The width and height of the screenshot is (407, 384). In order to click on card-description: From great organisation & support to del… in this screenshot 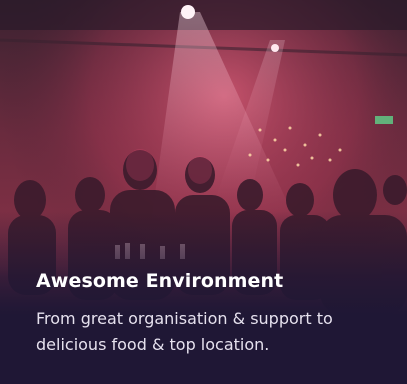, I will do `click(184, 331)`.